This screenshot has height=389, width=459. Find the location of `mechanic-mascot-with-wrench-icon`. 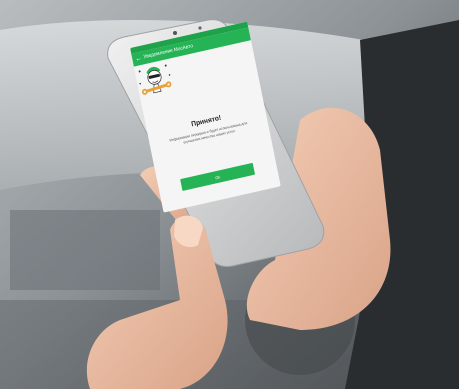

mechanic-mascot-with-wrench-icon is located at coordinates (155, 79).